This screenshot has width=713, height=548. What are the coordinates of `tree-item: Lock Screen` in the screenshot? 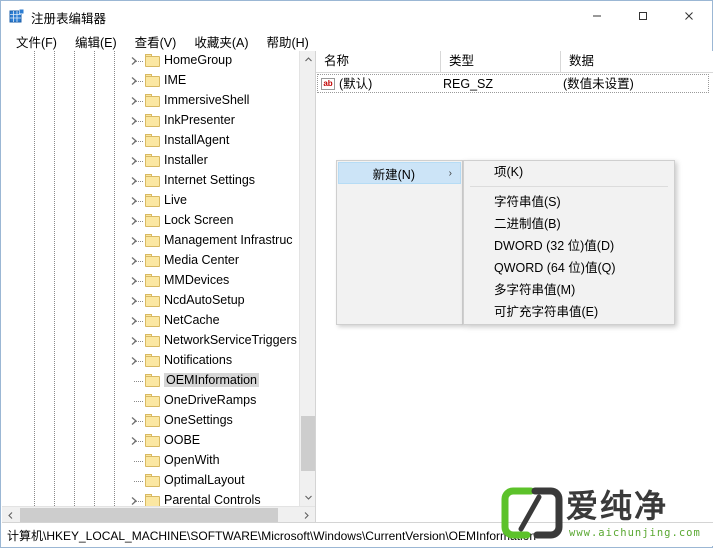 It's located at (150, 221).